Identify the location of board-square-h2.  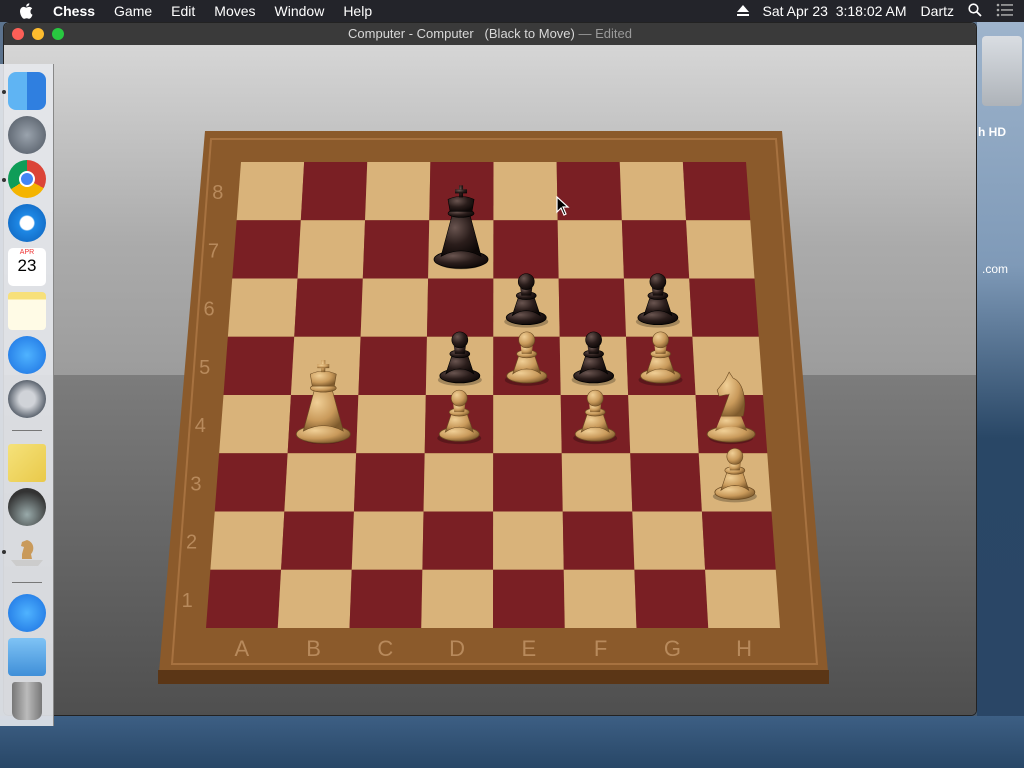
(738, 540).